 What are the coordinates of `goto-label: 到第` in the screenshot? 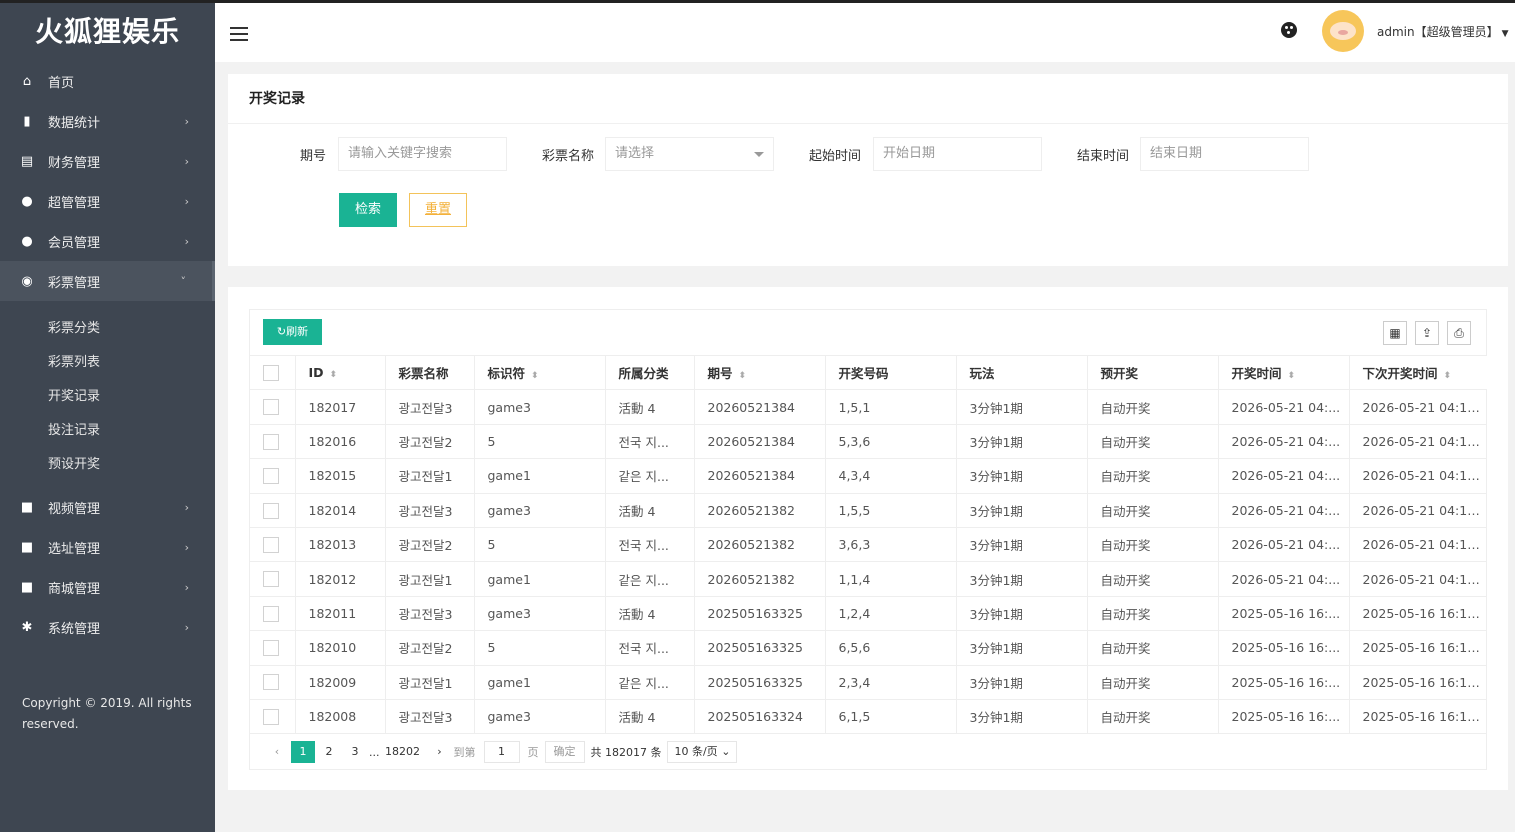 It's located at (464, 752).